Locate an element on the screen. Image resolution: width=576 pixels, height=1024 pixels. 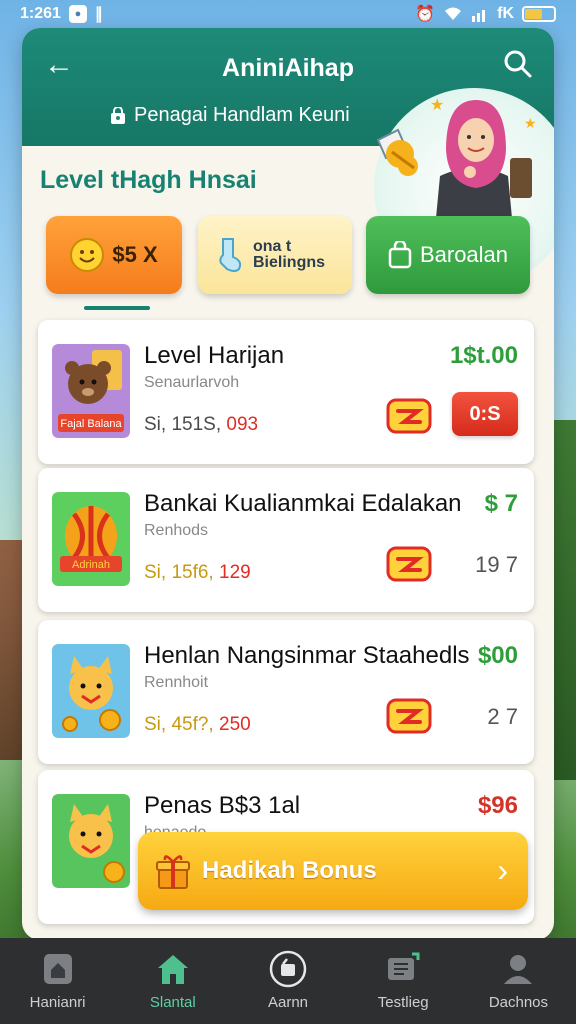
tab-baroalan-label: Baroalan is located at coordinates (464, 254).